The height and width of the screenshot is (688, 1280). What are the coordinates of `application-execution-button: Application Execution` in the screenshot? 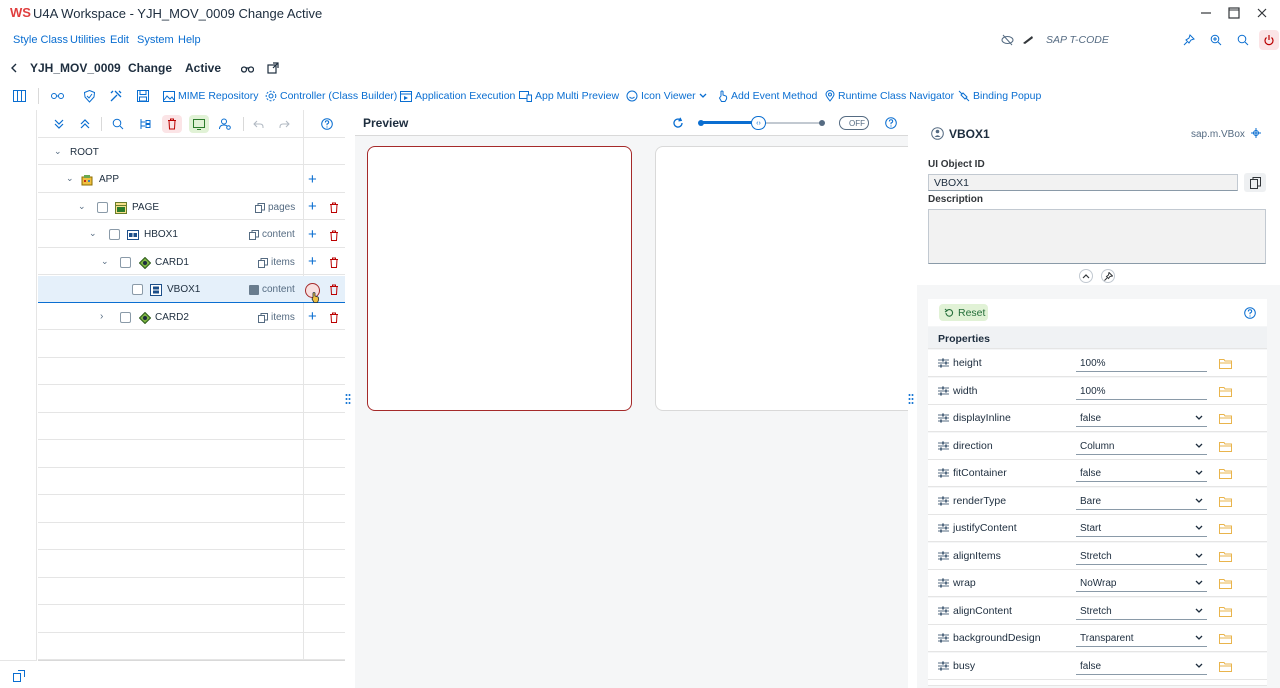 It's located at (457, 96).